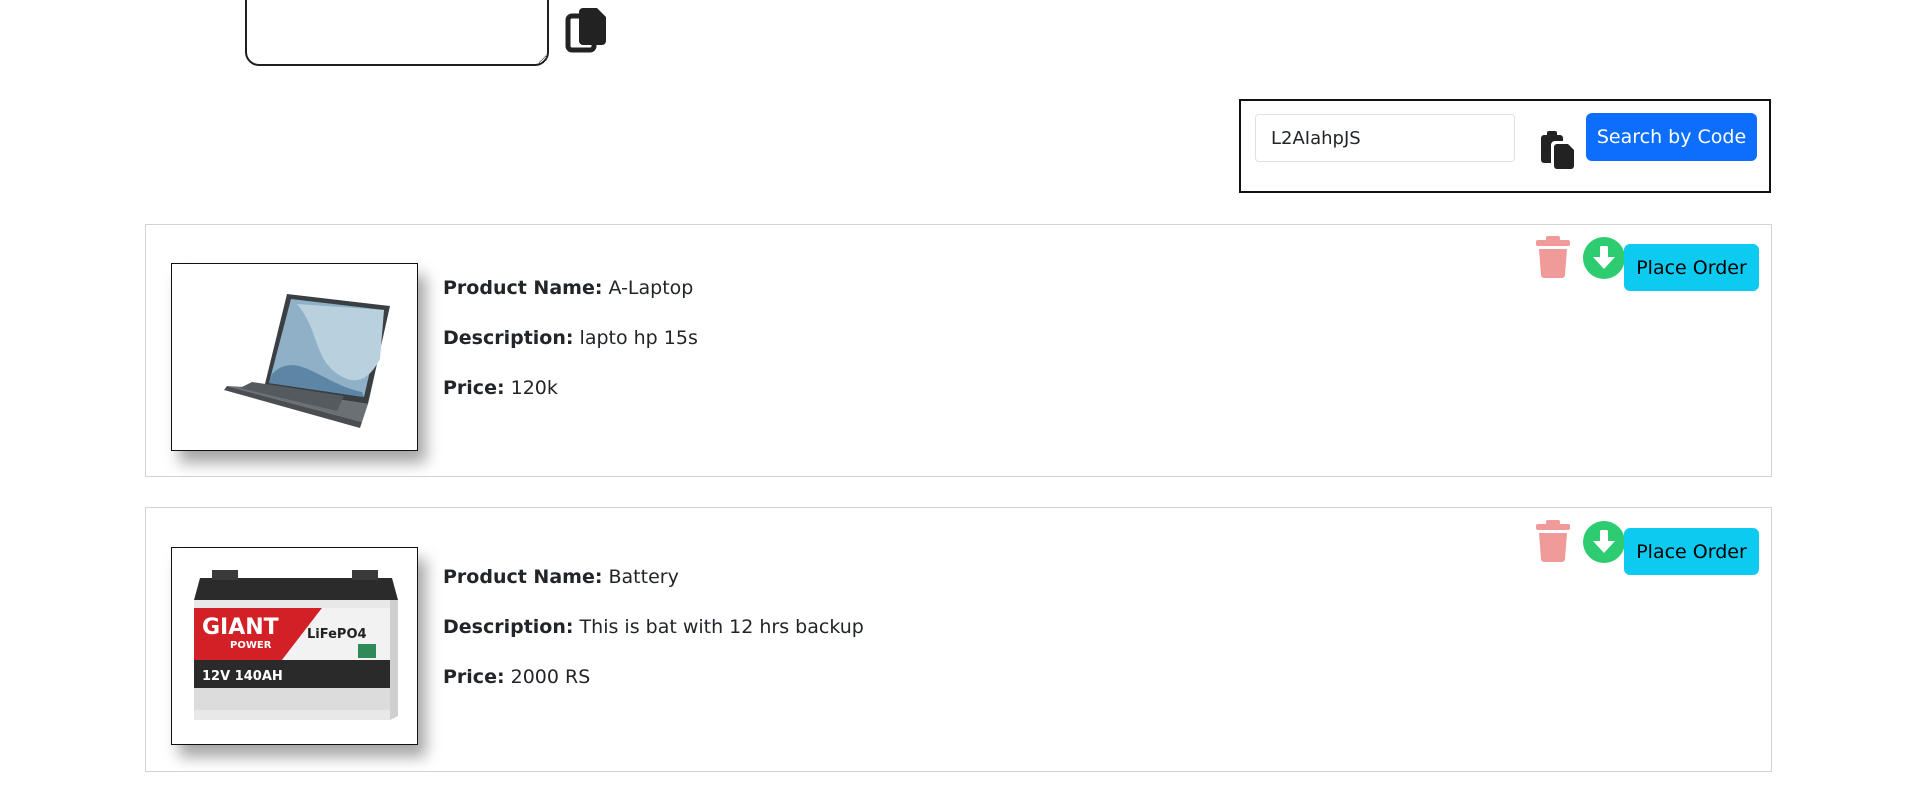 The image size is (1920, 787). Describe the element at coordinates (570, 302) in the screenshot. I see `product-name-line: Product Name: A-Laptop` at that location.